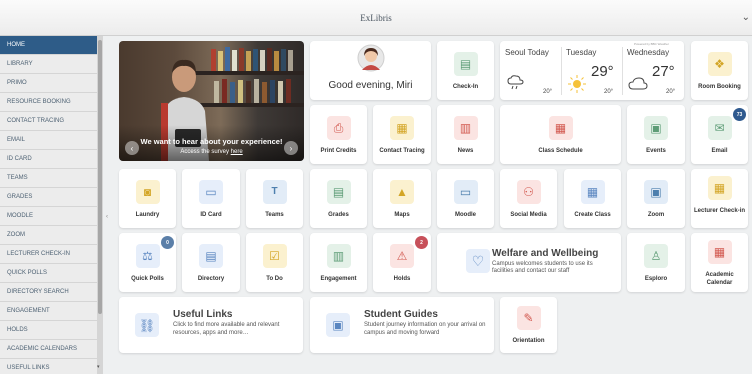 This screenshot has height=374, width=752. Describe the element at coordinates (48, 216) in the screenshot. I see `nav-item-moodle: MOODLE` at that location.